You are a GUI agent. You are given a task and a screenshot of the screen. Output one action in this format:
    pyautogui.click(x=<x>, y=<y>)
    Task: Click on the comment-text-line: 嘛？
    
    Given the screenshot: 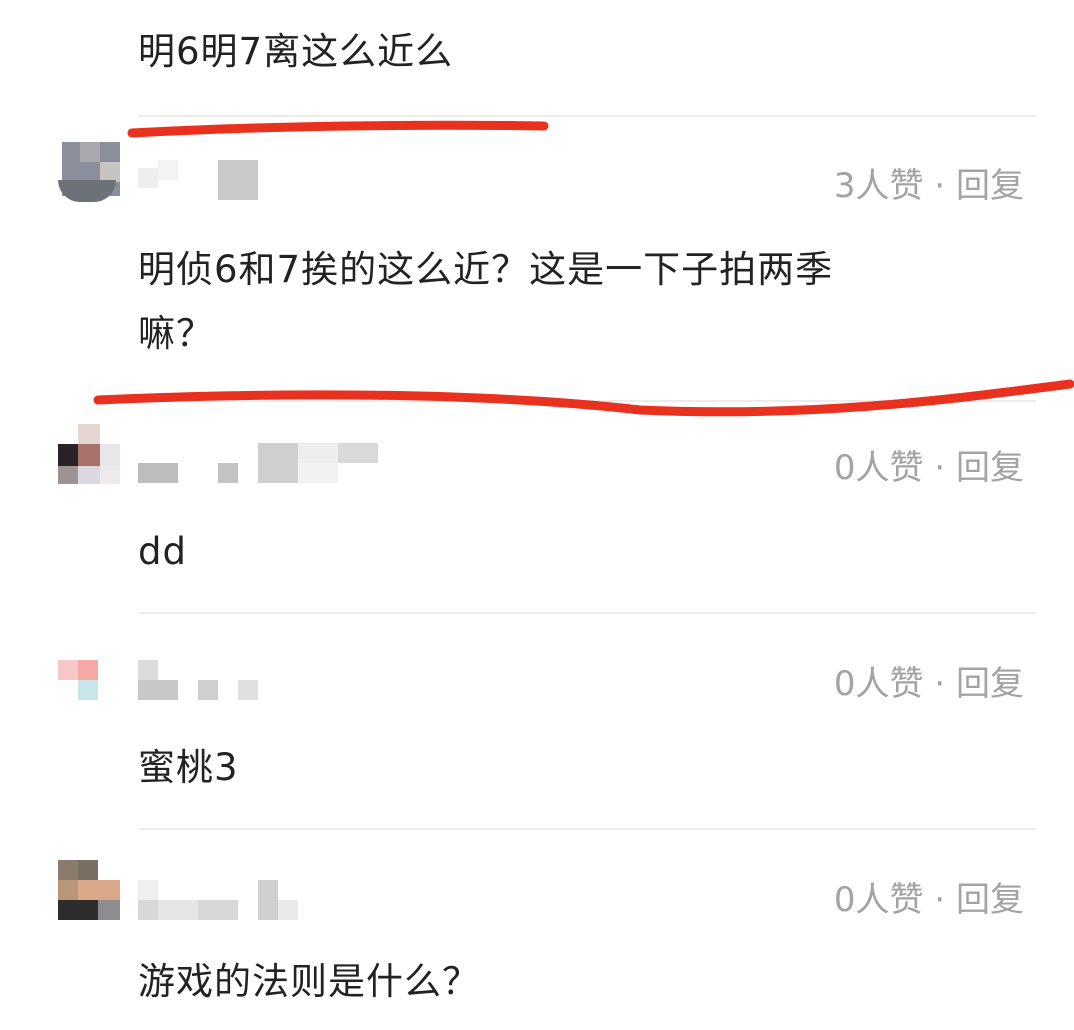 What is the action you would take?
    pyautogui.click(x=176, y=333)
    